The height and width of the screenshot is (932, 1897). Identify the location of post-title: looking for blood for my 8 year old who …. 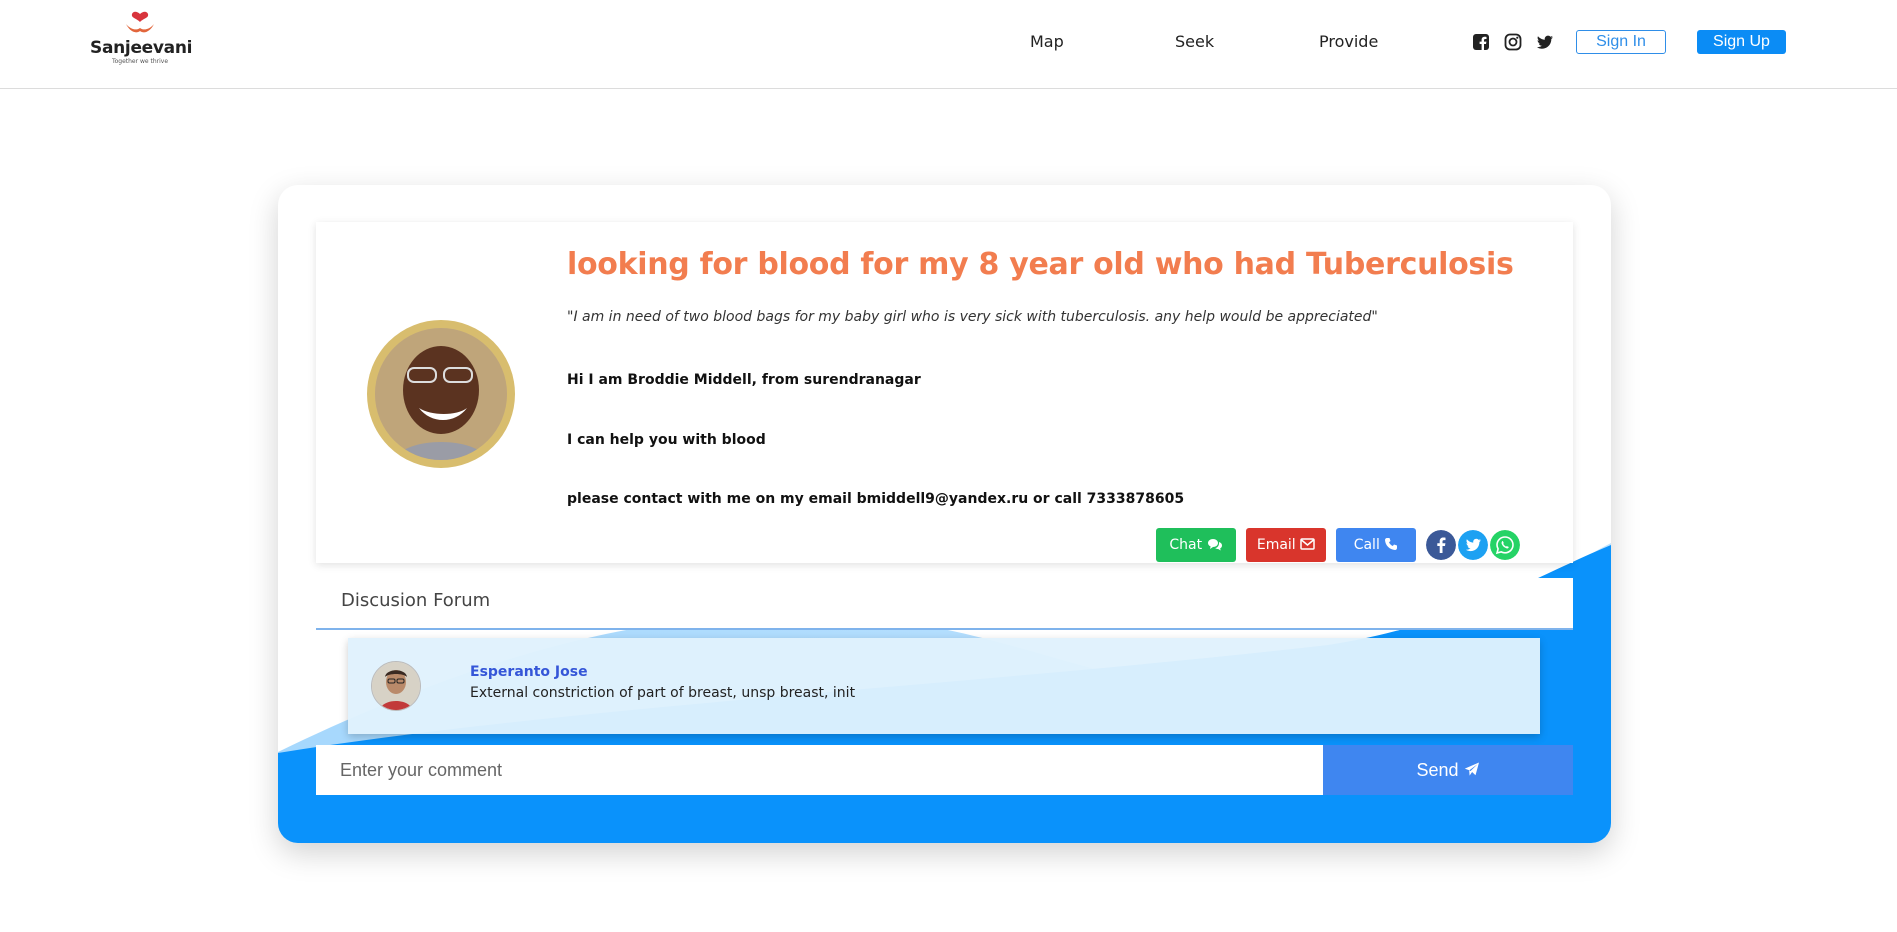
(1040, 264).